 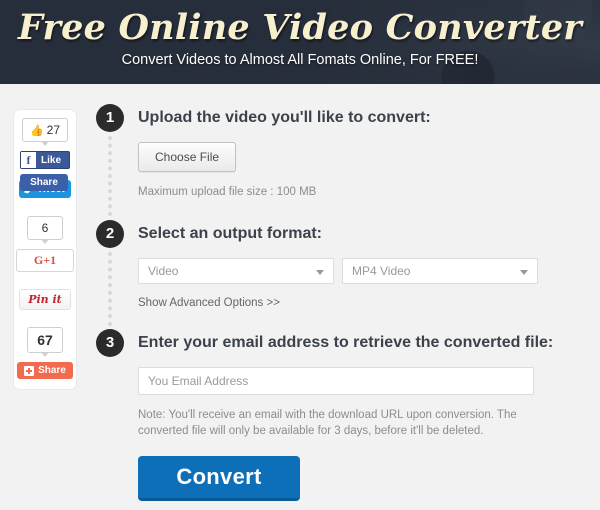 I want to click on facebook-like-button: f Like, so click(x=45, y=160).